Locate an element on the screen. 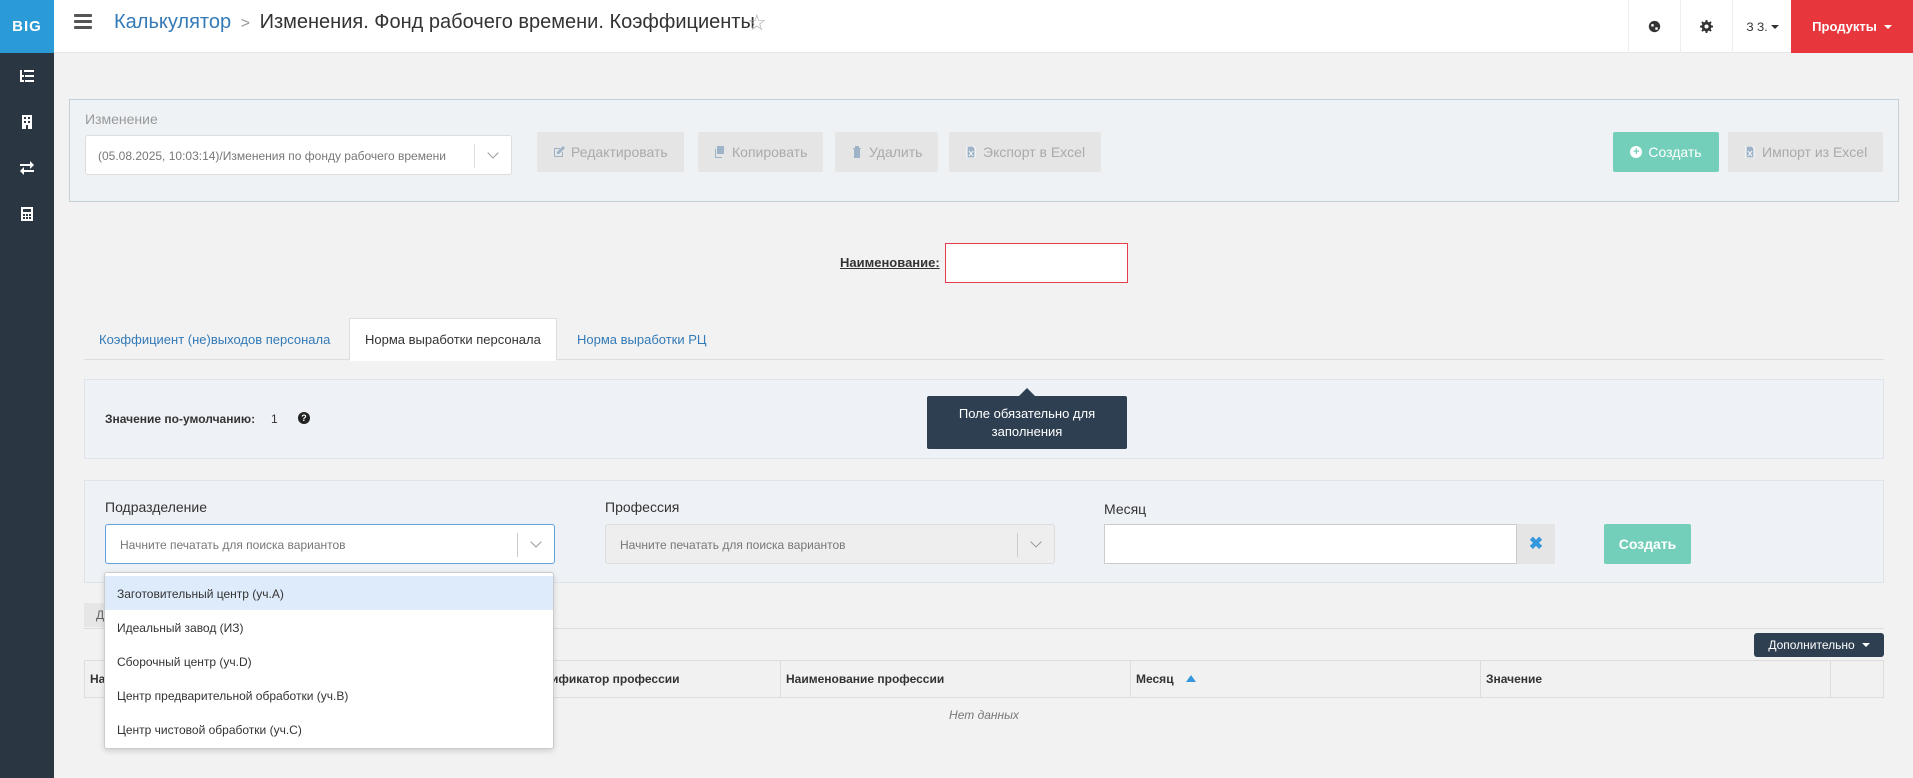 This screenshot has height=778, width=1913. column-header-profession-name: Наименование профессии is located at coordinates (956, 679).